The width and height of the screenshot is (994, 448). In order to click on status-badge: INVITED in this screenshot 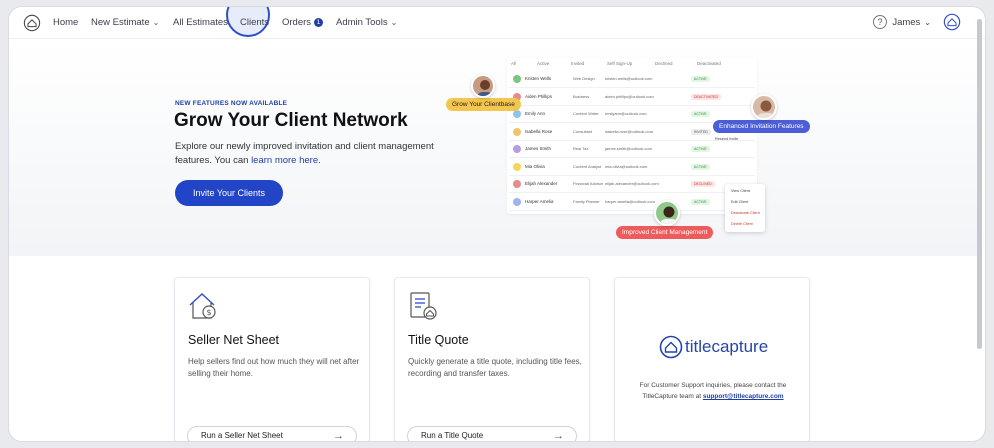, I will do `click(701, 131)`.